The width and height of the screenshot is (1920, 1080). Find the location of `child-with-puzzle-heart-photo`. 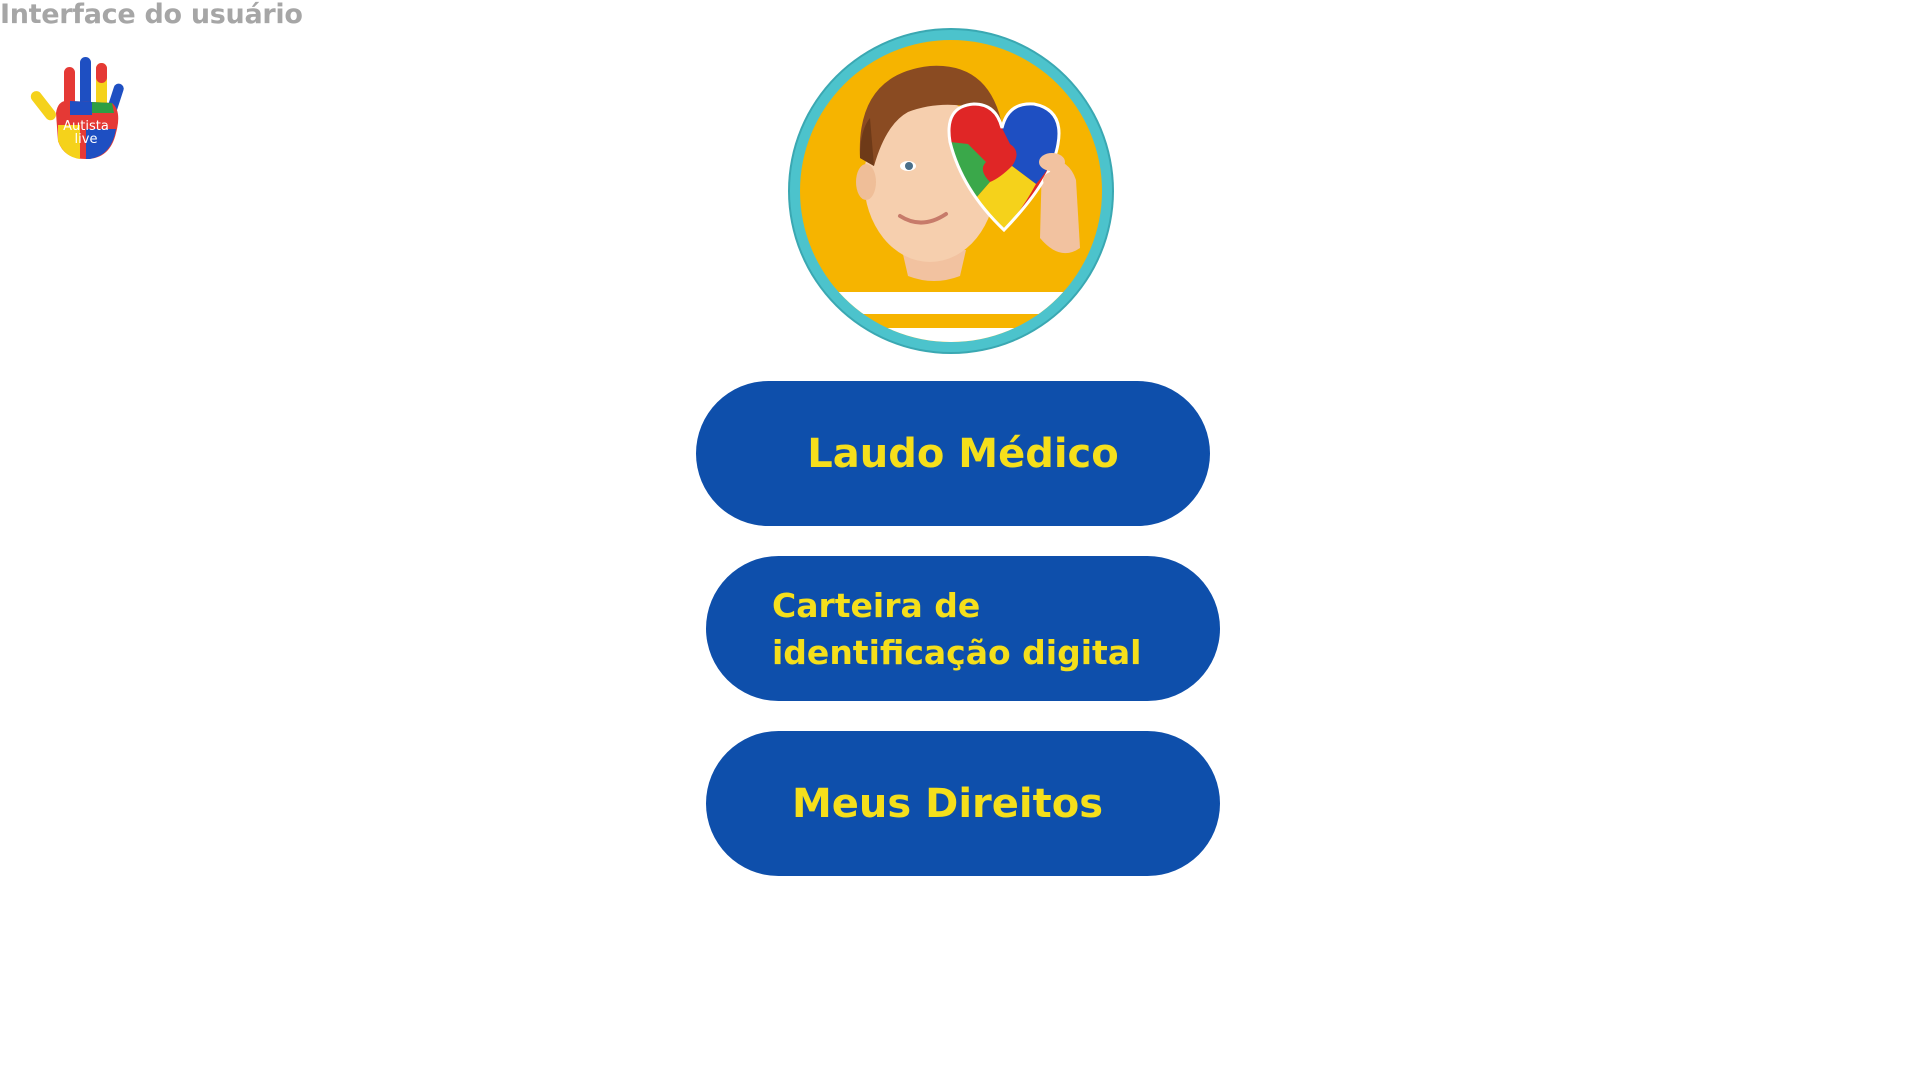

child-with-puzzle-heart-photo is located at coordinates (951, 191).